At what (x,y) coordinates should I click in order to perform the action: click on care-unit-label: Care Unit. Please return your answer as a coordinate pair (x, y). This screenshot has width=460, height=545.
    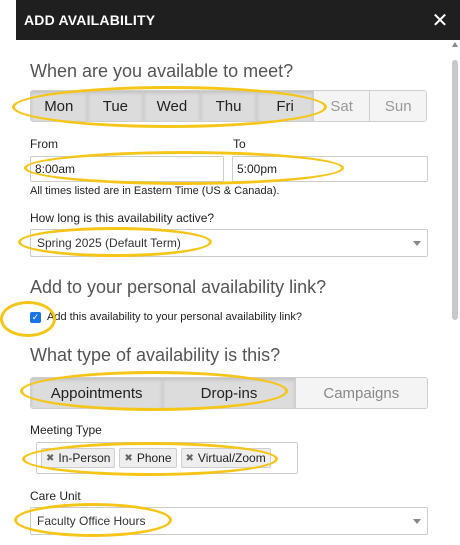
    Looking at the image, I should click on (55, 496).